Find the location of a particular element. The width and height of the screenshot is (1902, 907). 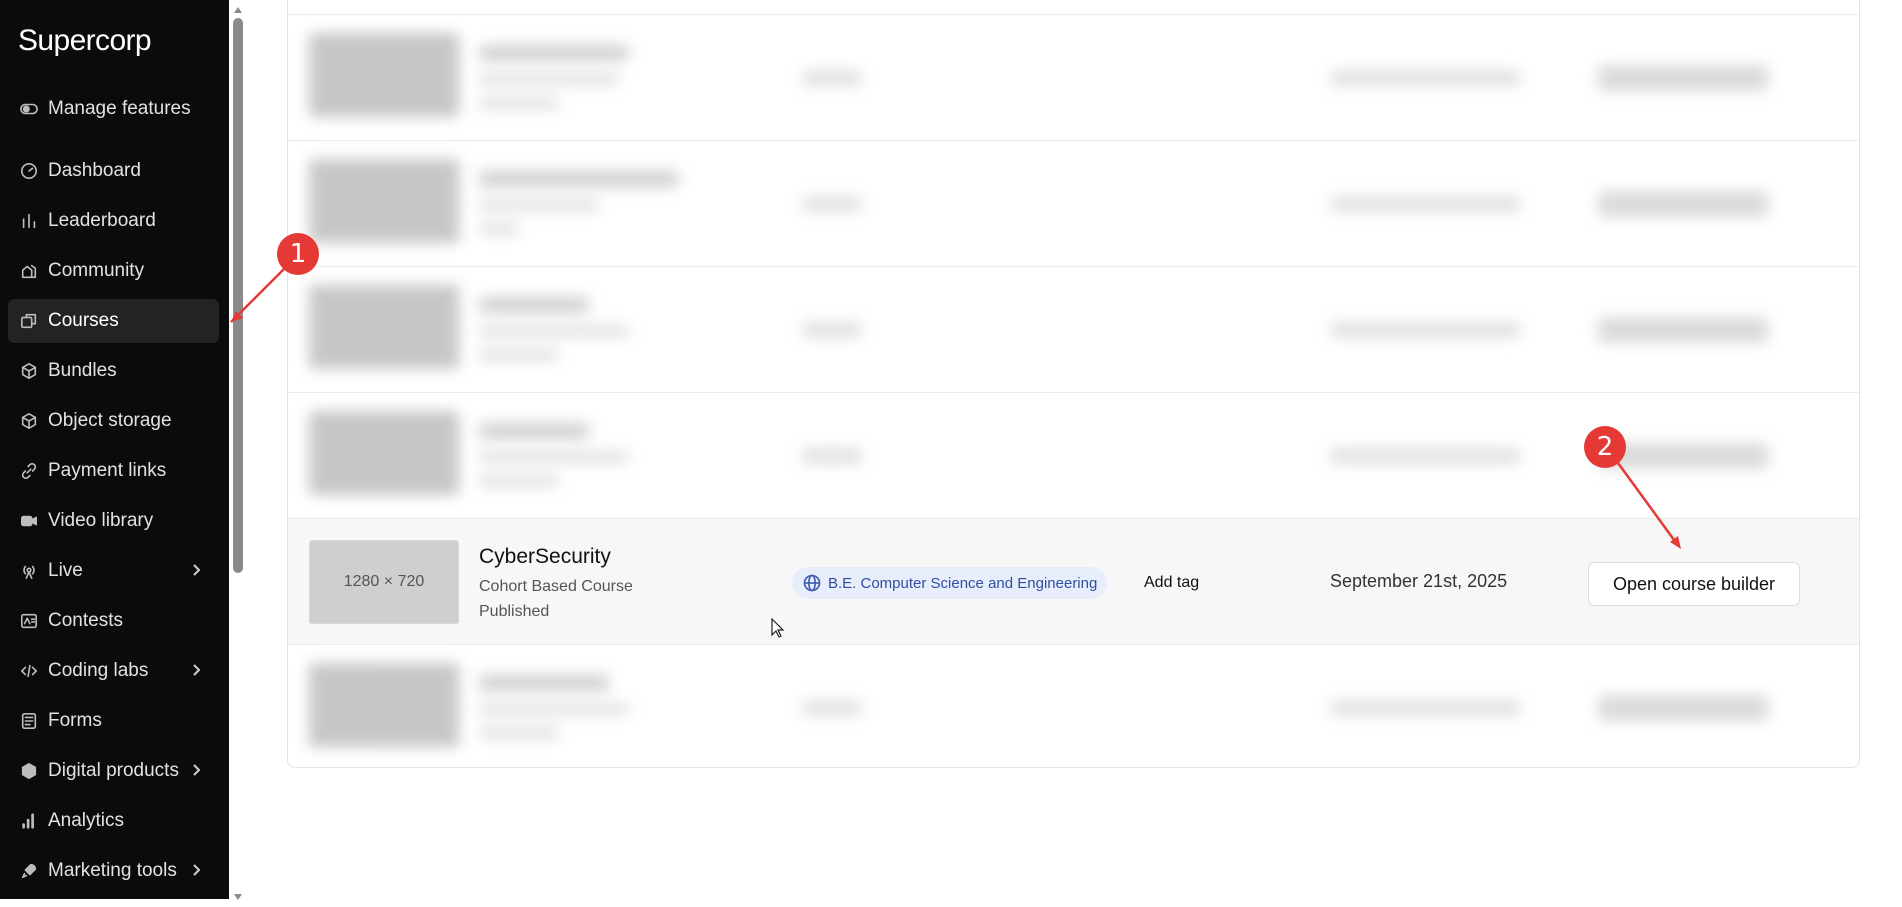

sidebar-item-leaderboard: Leaderboard is located at coordinates (113, 221).